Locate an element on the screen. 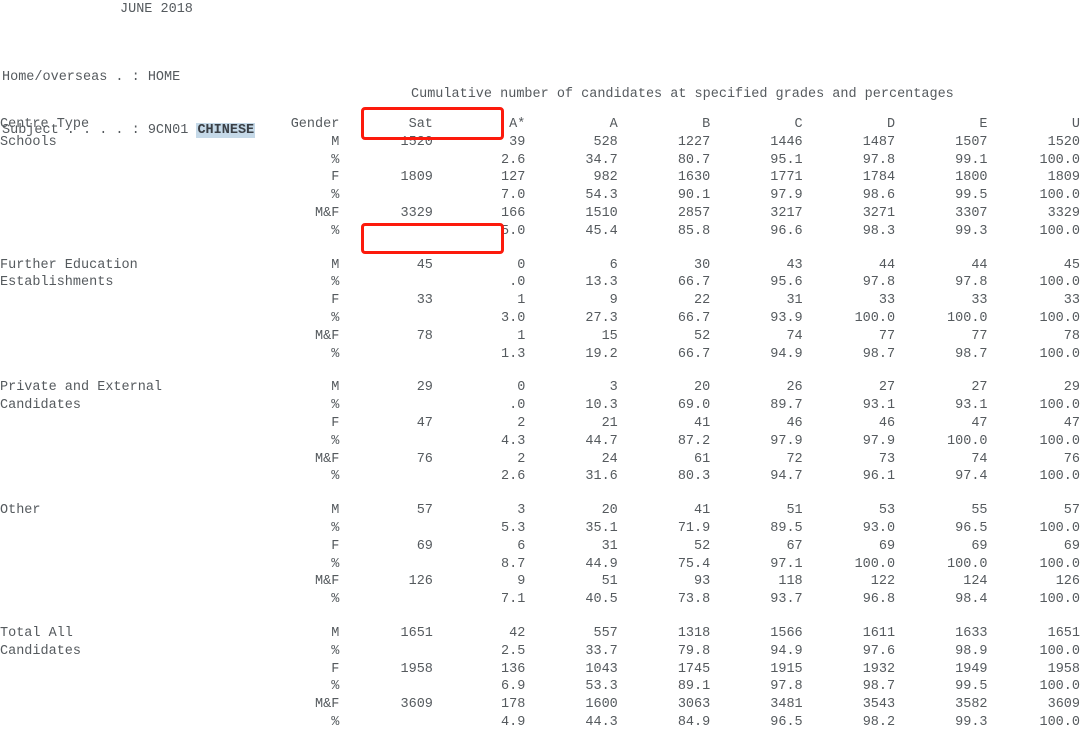 The height and width of the screenshot is (732, 1080). grade-a-star-value: 6.9 is located at coordinates (513, 687).